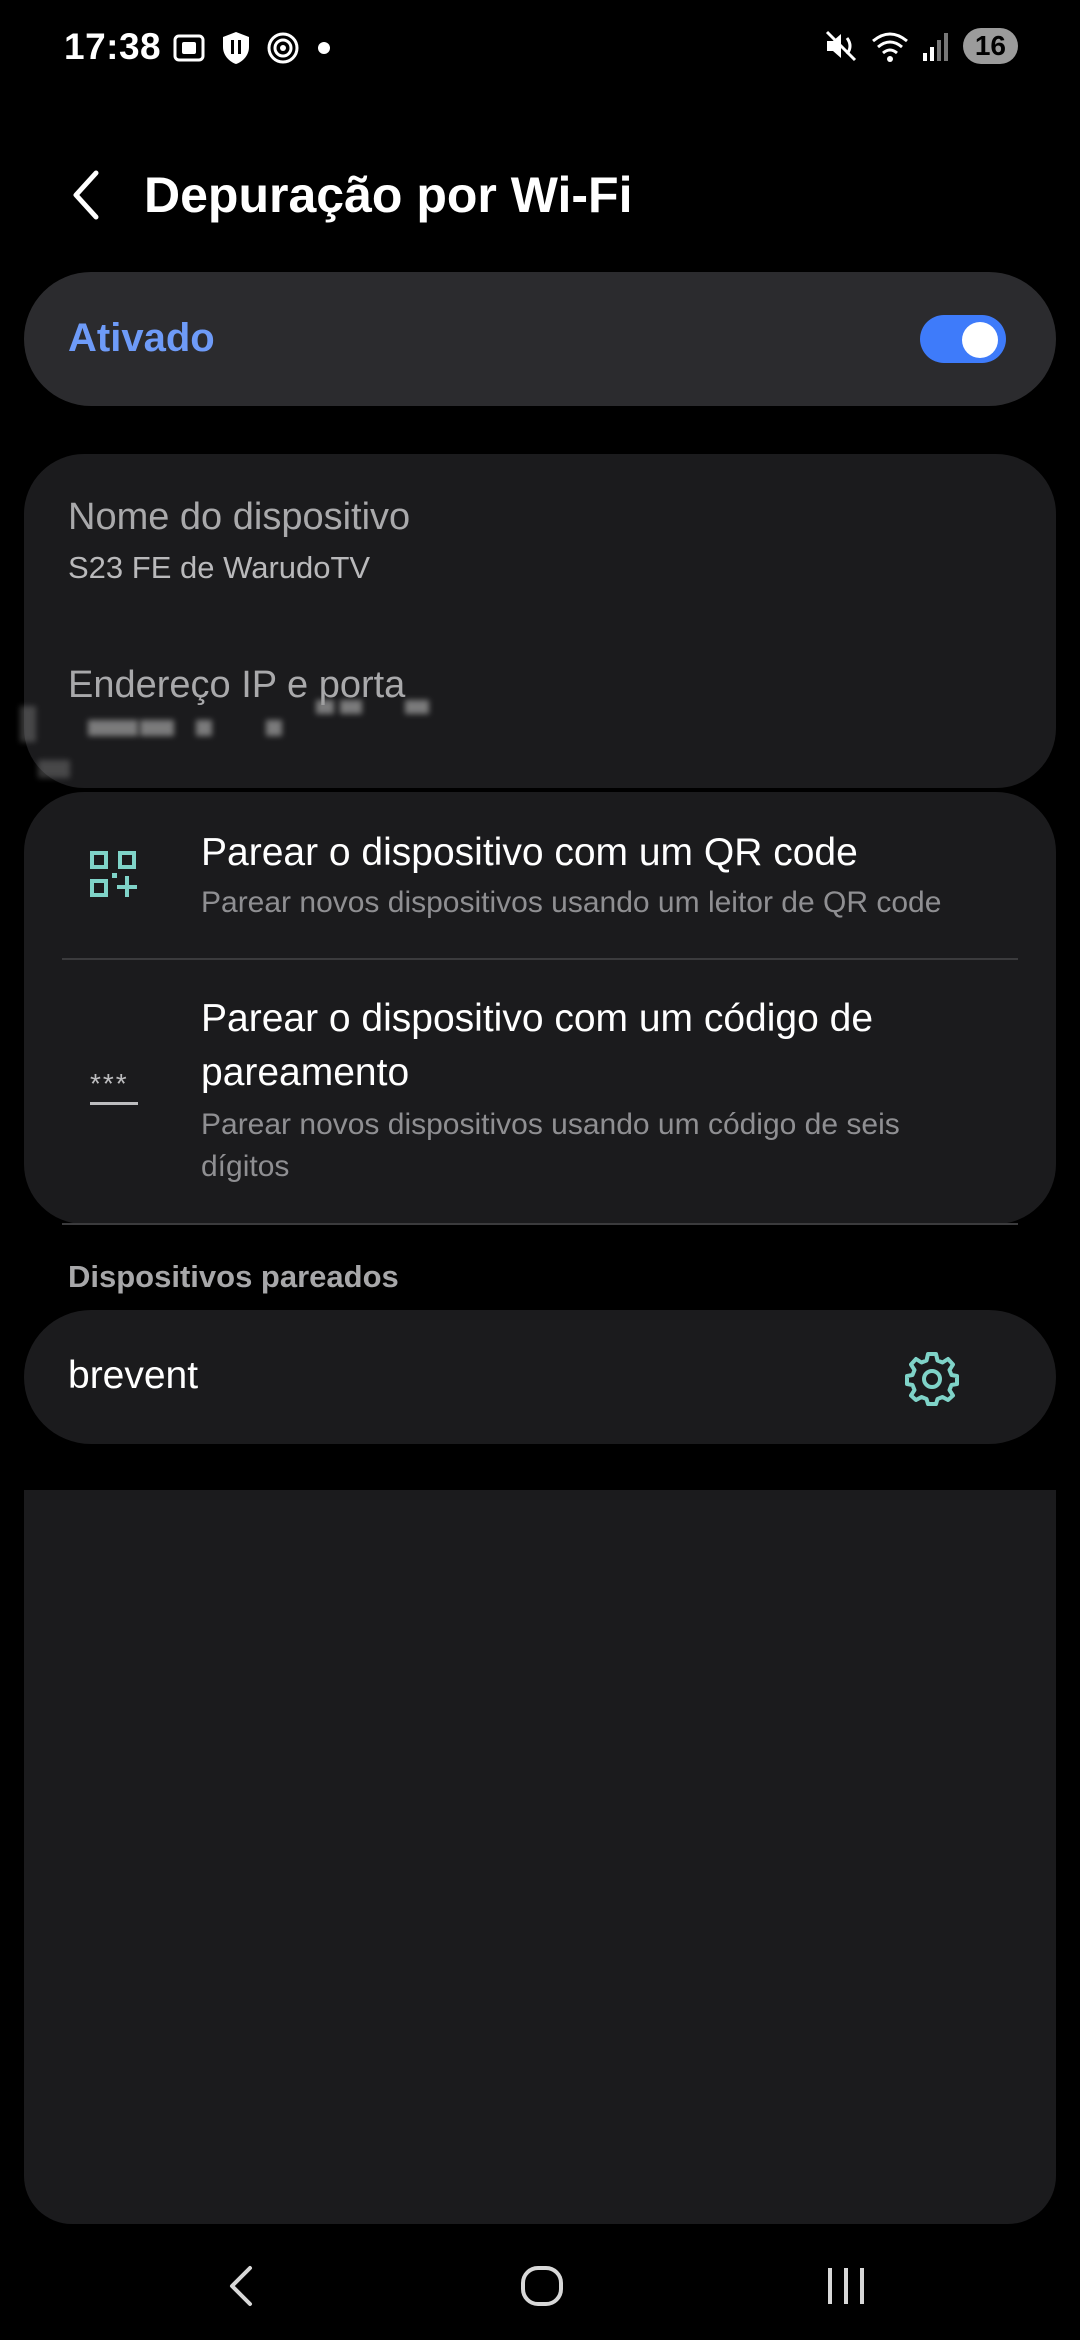  I want to click on status-time: 17:38, so click(113, 46).